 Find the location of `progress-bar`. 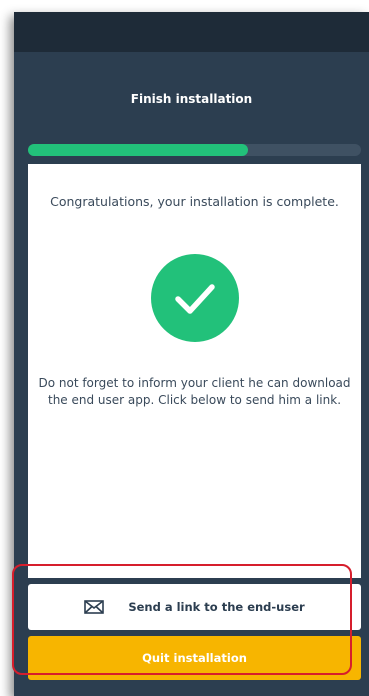

progress-bar is located at coordinates (194, 150).